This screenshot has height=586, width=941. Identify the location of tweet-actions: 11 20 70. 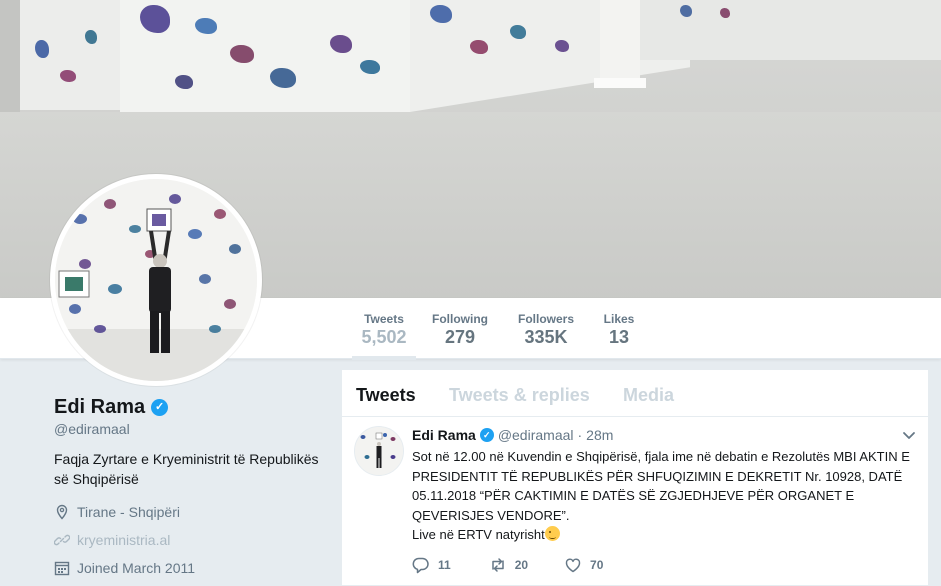
(507, 565).